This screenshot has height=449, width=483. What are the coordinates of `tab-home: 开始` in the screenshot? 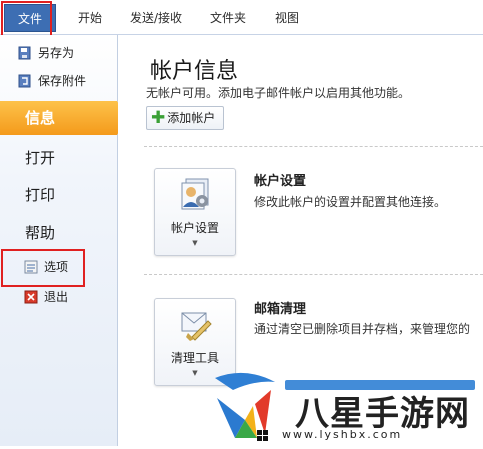 It's located at (90, 18).